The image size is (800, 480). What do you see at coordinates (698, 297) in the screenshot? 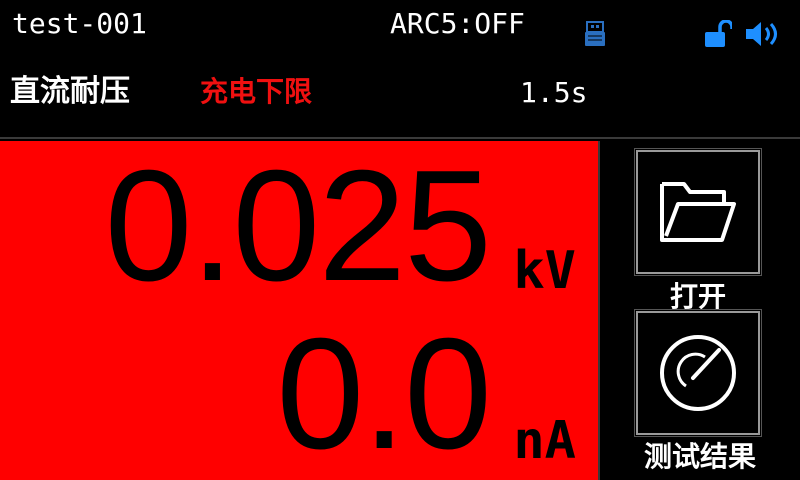
I see `open-button-label: 打开` at bounding box center [698, 297].